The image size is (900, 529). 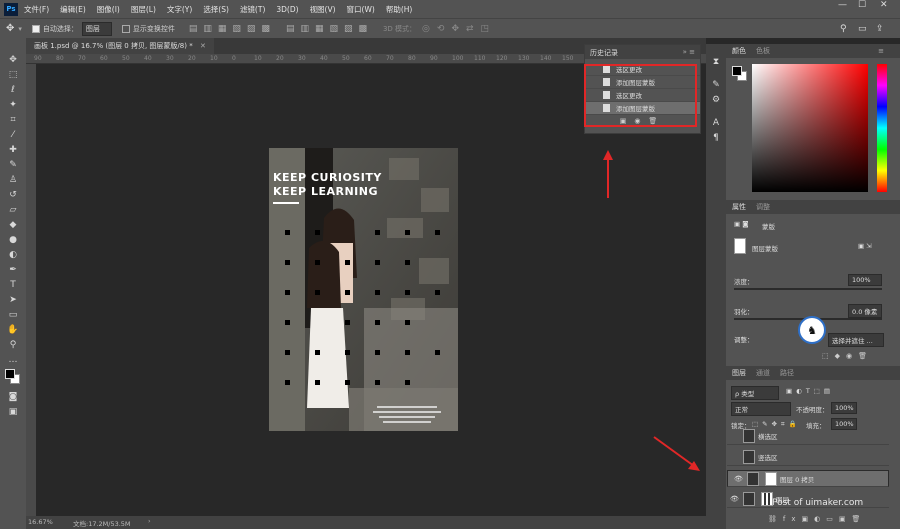 What do you see at coordinates (817, 519) in the screenshot?
I see `layer-footer-icons: ⛓fx▣◐▭▣🗑` at bounding box center [817, 519].